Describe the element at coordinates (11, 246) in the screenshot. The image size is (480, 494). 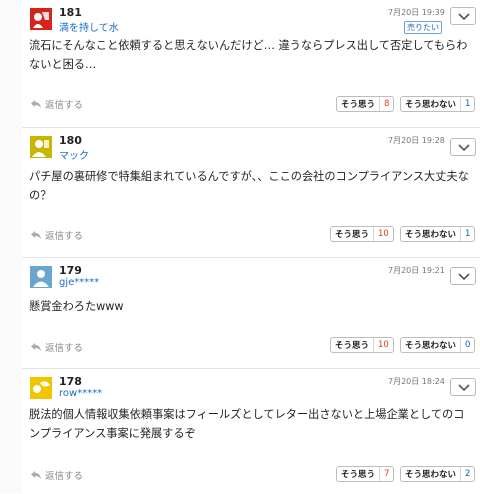
I see `left-rail` at that location.